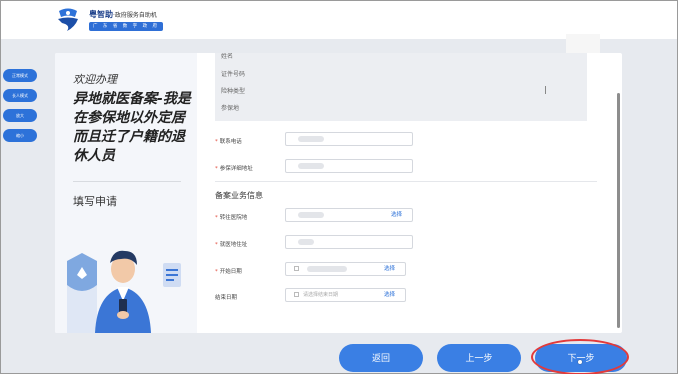 The image size is (678, 374). What do you see at coordinates (545, 90) in the screenshot?
I see `text-cursor-mark` at bounding box center [545, 90].